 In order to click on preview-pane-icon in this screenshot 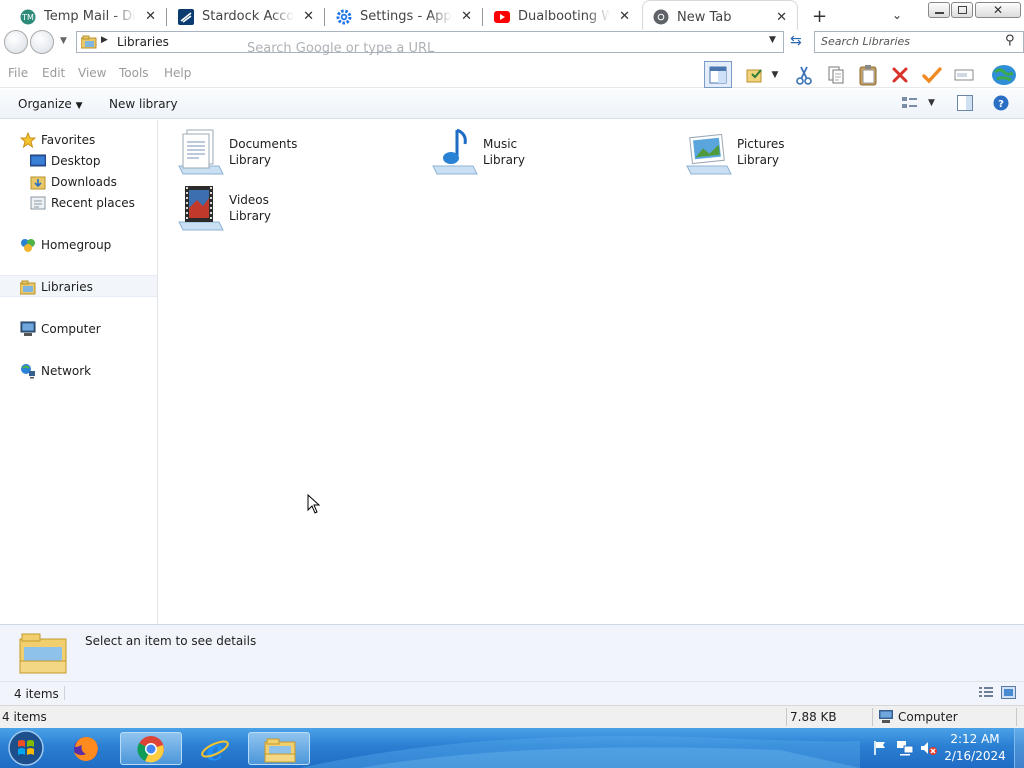, I will do `click(965, 103)`.